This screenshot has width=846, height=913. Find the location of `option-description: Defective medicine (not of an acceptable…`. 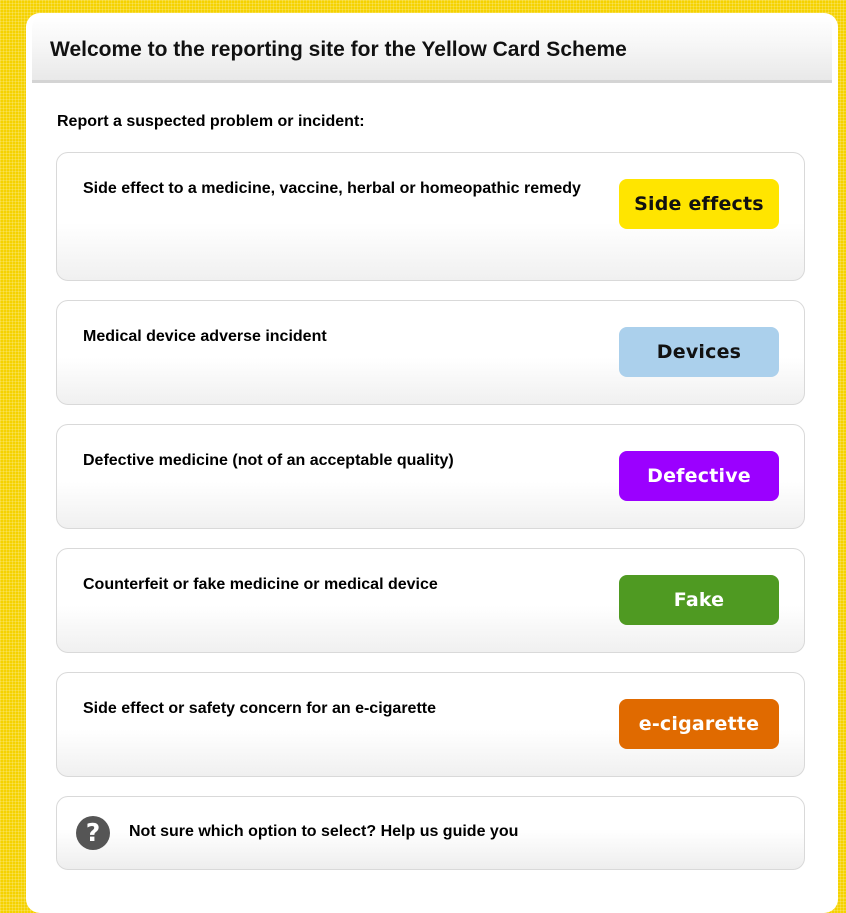

option-description: Defective medicine (not of an acceptable… is located at coordinates (268, 460).